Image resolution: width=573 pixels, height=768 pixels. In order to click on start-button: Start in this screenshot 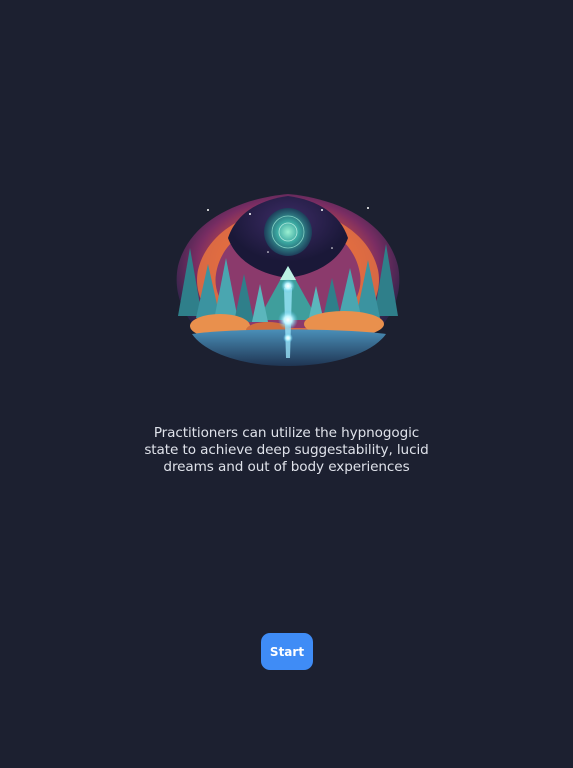, I will do `click(287, 651)`.